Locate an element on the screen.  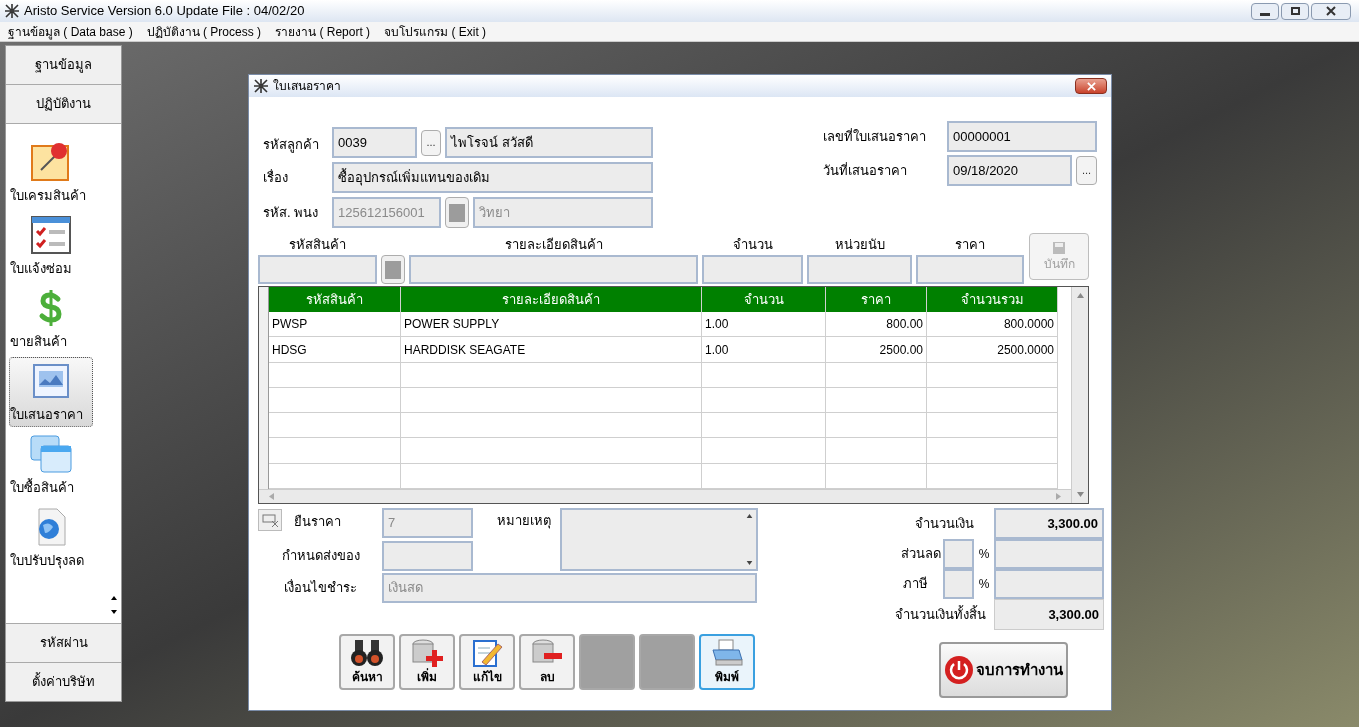
amount-field: 3,300.00 is located at coordinates (1049, 523).